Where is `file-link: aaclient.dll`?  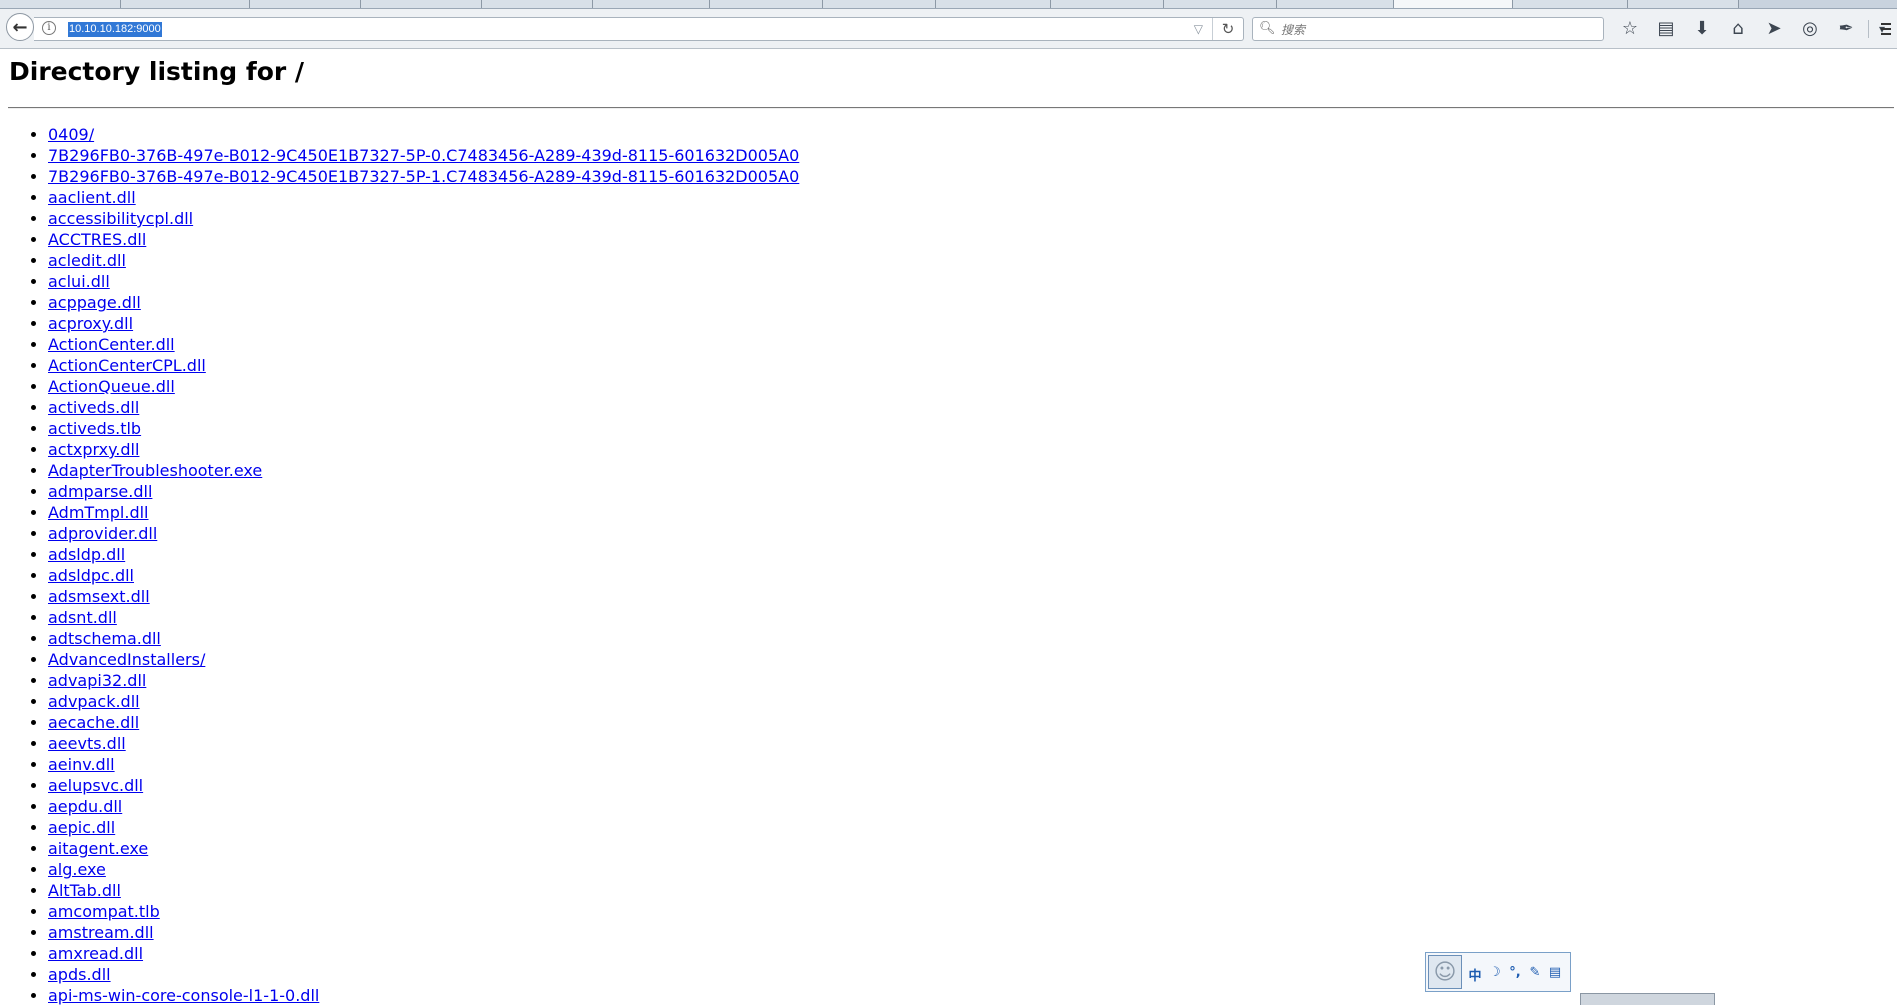
file-link: aaclient.dll is located at coordinates (92, 197).